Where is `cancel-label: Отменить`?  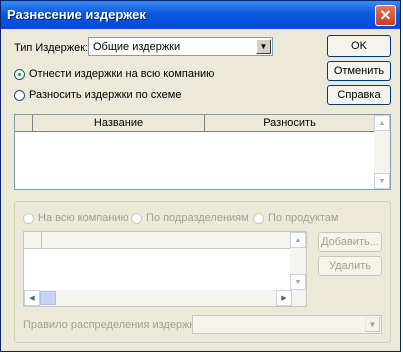 cancel-label: Отменить is located at coordinates (359, 71).